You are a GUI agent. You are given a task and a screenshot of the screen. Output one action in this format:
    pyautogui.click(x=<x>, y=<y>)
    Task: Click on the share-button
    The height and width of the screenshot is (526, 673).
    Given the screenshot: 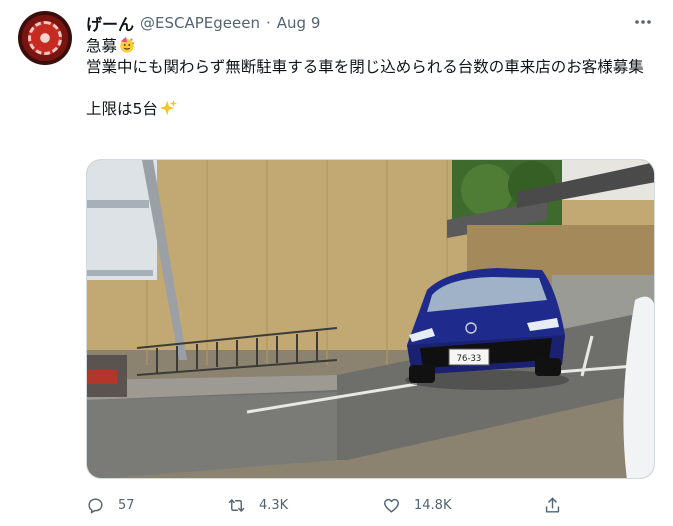 What is the action you would take?
    pyautogui.click(x=552, y=505)
    